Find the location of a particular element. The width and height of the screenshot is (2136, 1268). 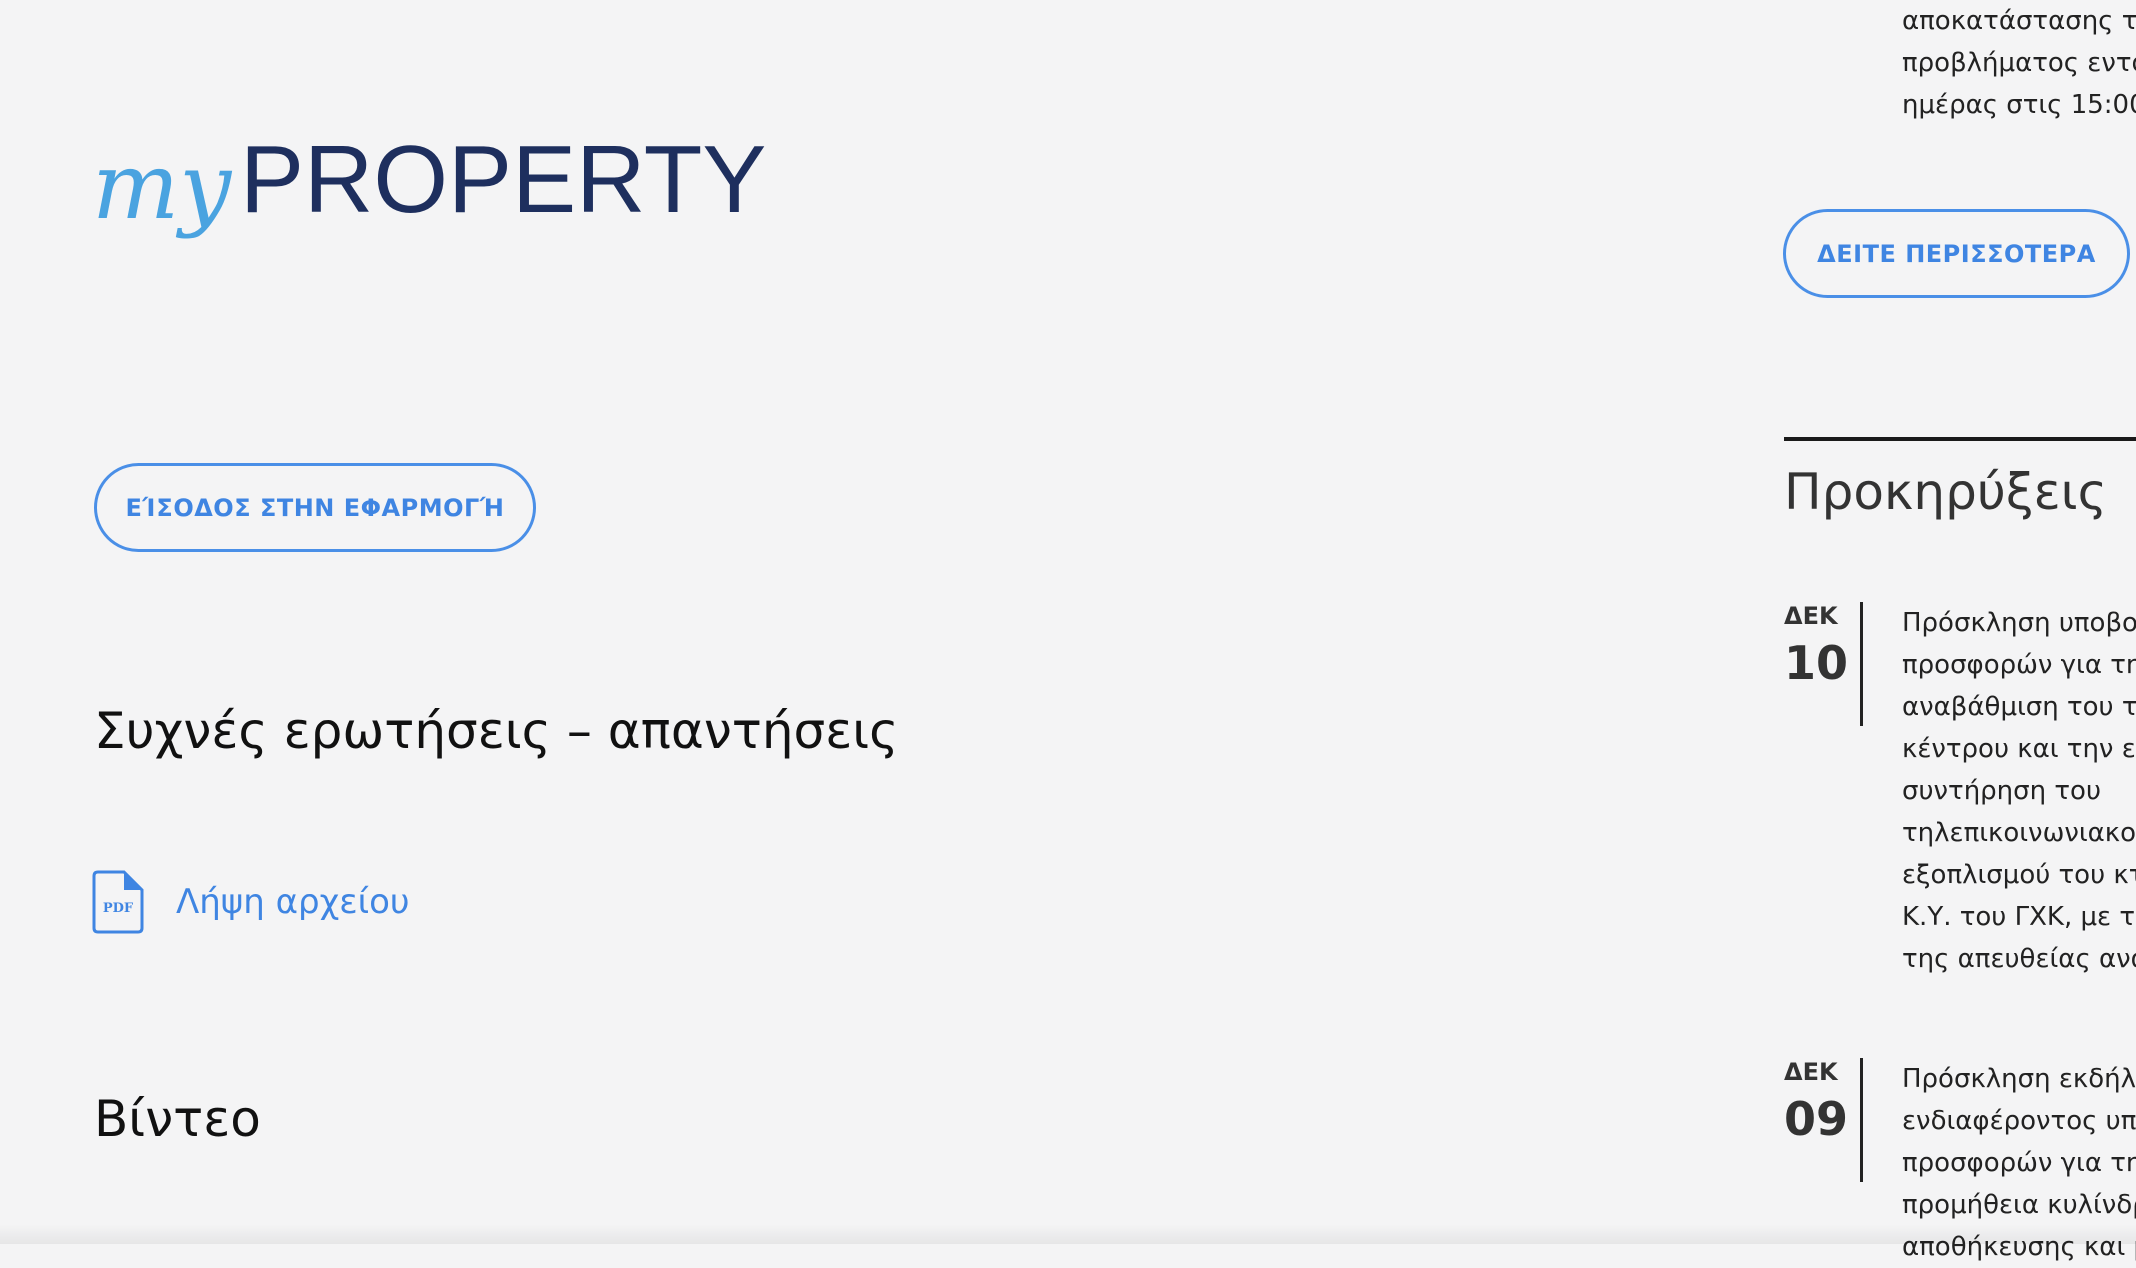

see-more-button: ΔΕΙΤΕ ΠΕΡΙΣΣΟΤΕΡΑ is located at coordinates (1956, 253).